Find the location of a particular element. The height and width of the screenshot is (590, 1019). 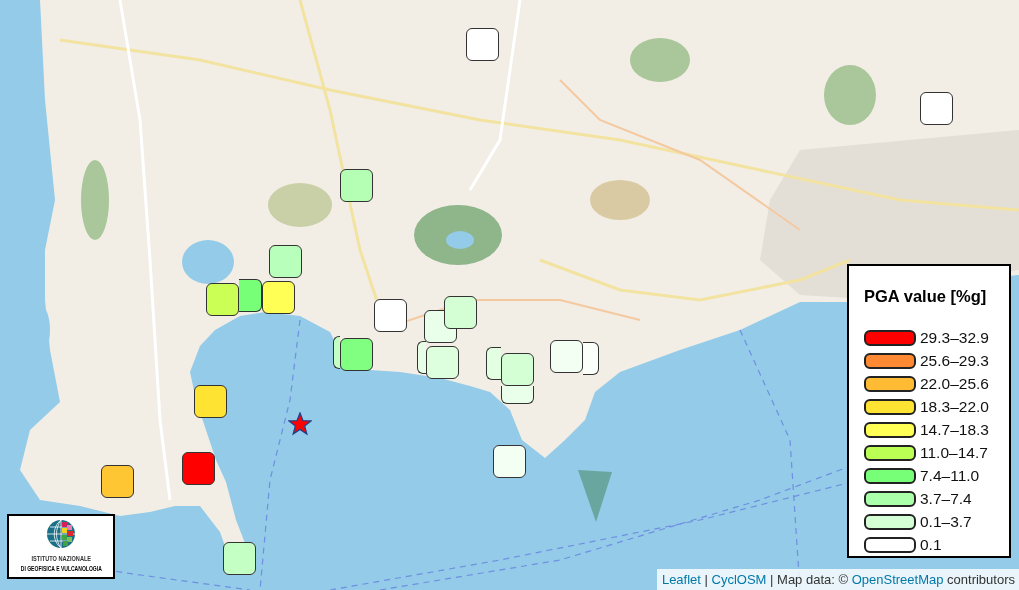

star-icon is located at coordinates (300, 424).